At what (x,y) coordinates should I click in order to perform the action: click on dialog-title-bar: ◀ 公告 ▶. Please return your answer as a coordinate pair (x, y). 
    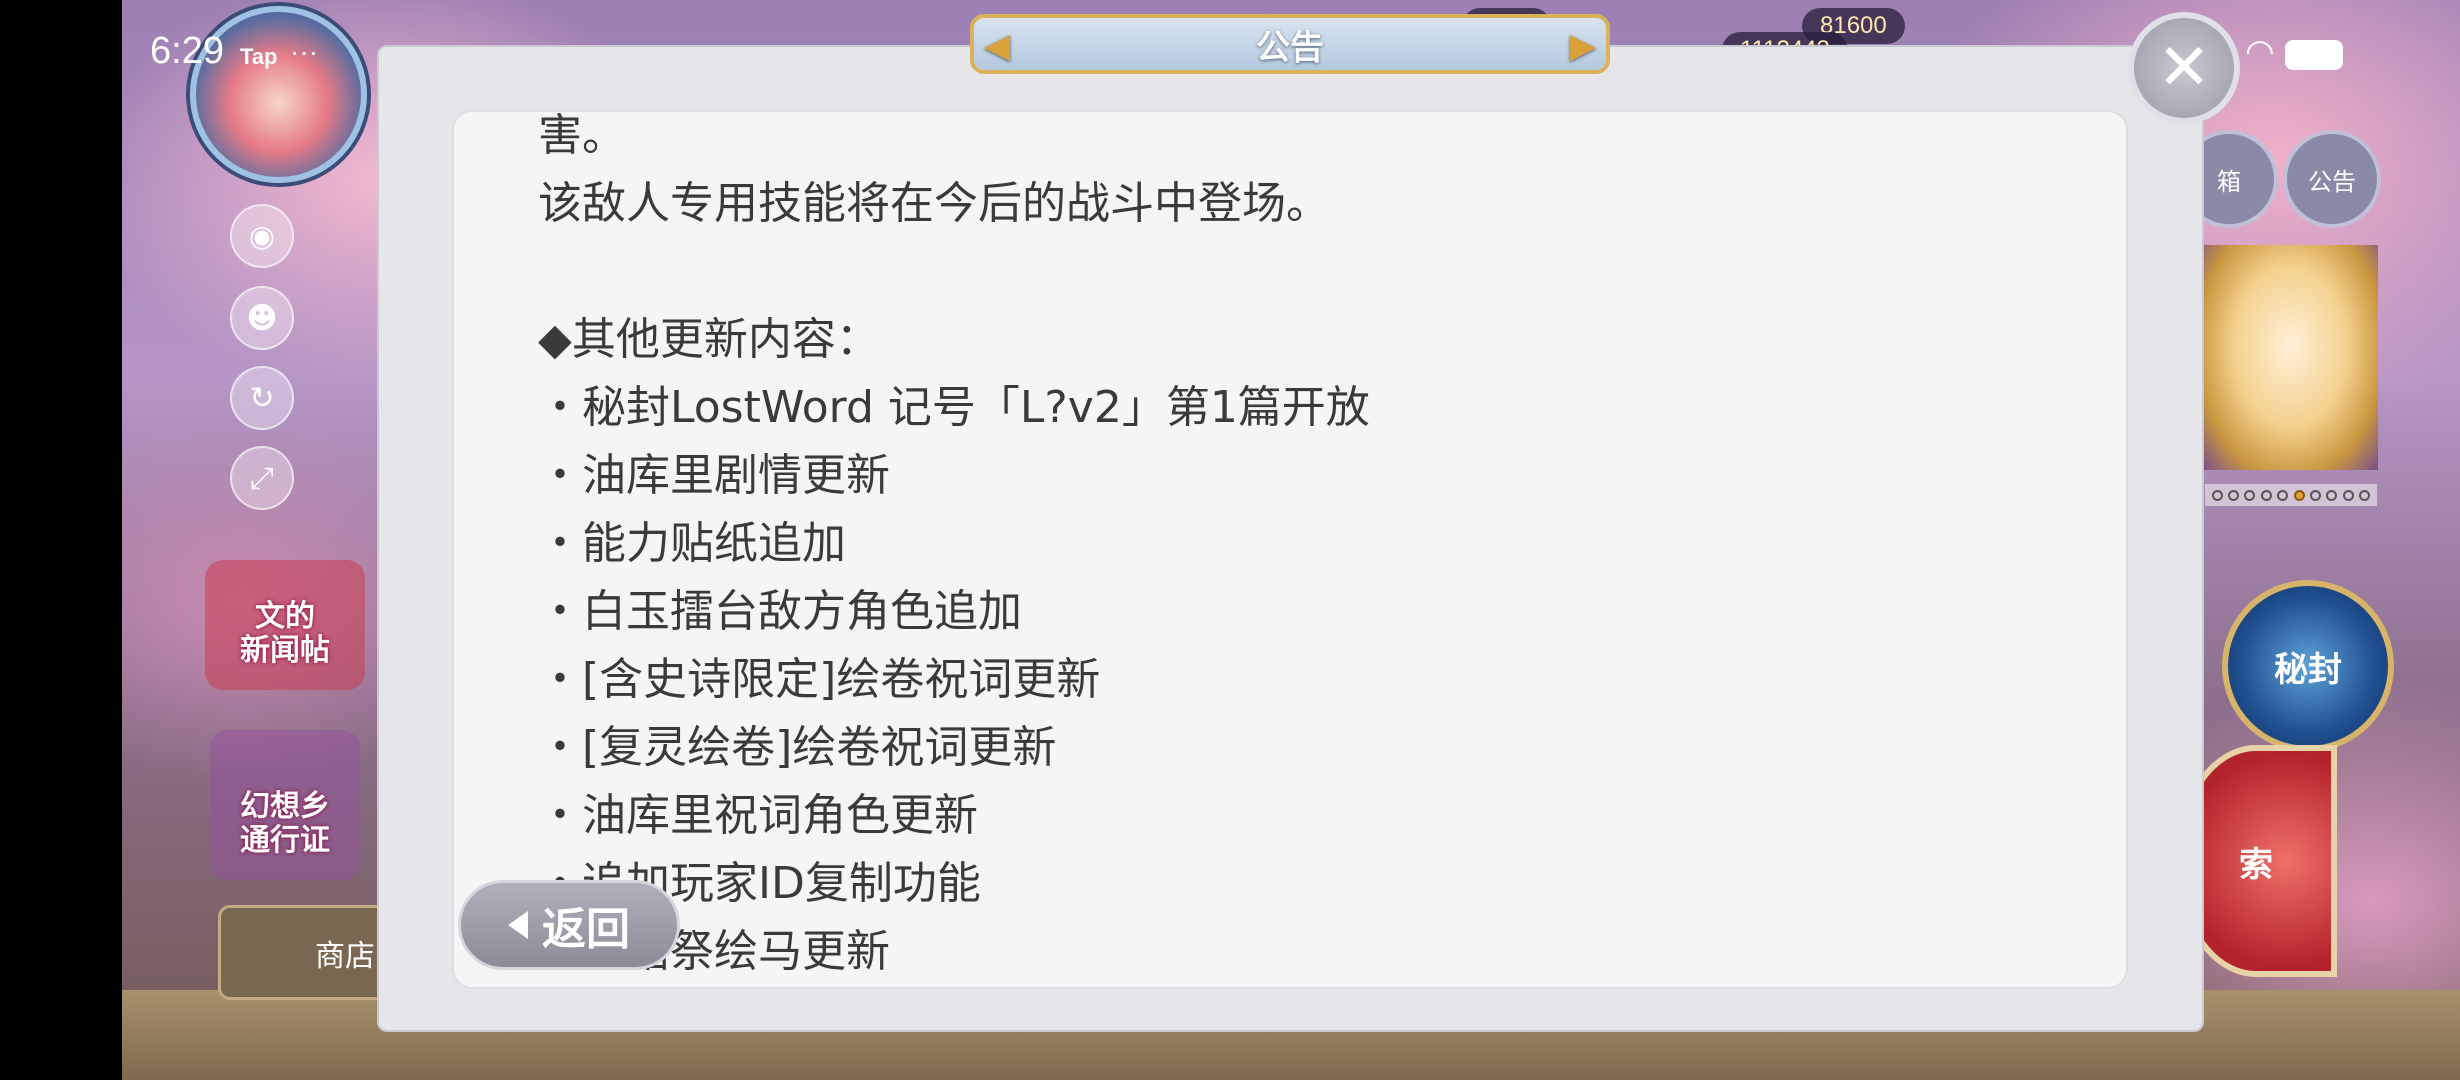
    Looking at the image, I should click on (1290, 44).